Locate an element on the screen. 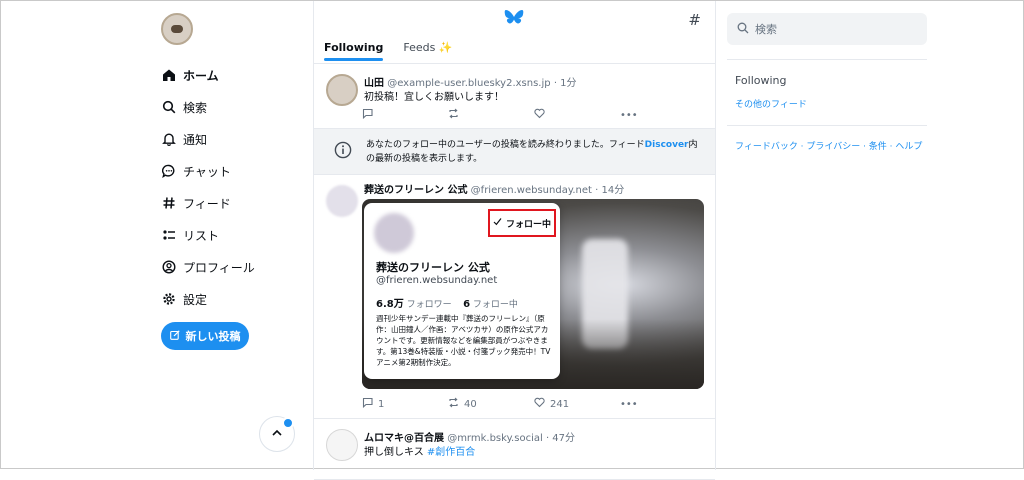 The width and height of the screenshot is (1024, 480). post-header: 葬送のフリーレン 公式 @frieren.websunday.net · 14分 is located at coordinates (494, 188).